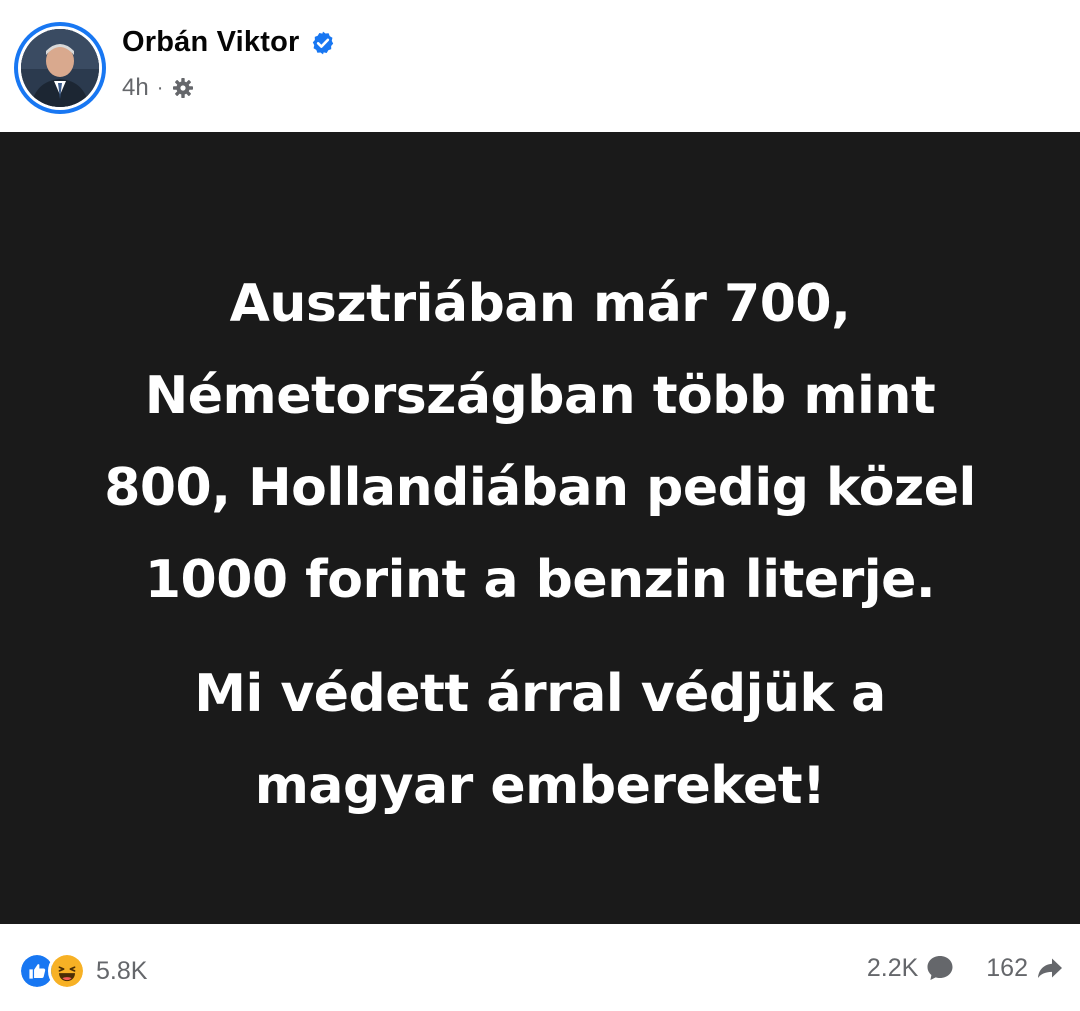  I want to click on shares-stat: 162, so click(1026, 968).